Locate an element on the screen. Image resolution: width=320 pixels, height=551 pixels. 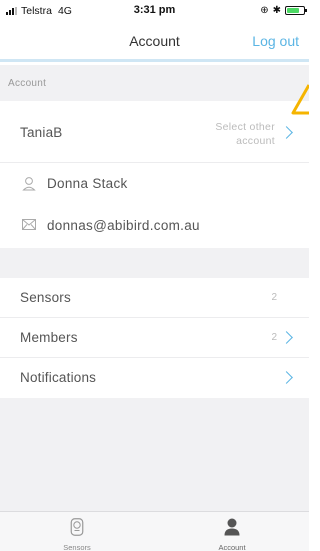
tab-sensors: Sensors is located at coordinates (77, 531).